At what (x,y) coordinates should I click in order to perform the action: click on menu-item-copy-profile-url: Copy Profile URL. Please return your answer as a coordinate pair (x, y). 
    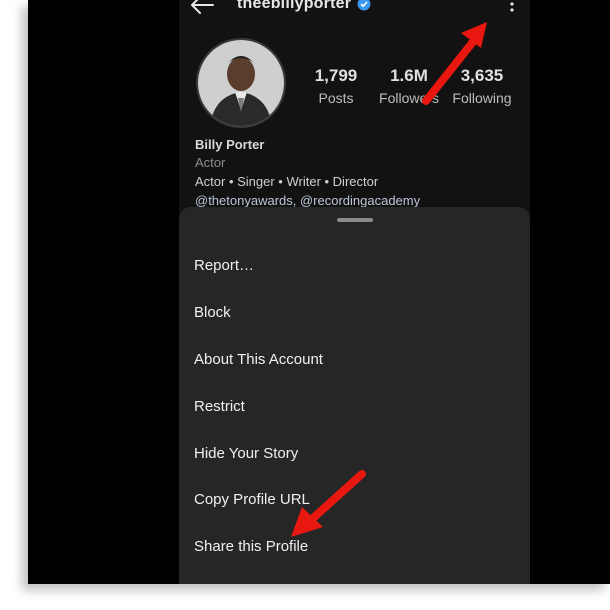
    Looking at the image, I should click on (354, 500).